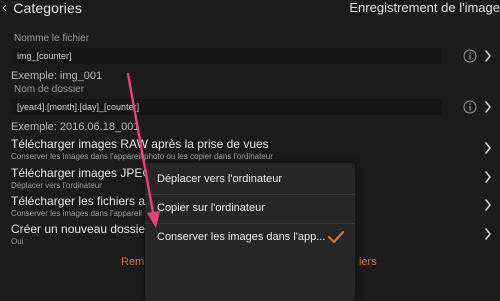 The image size is (500, 301). Describe the element at coordinates (57, 76) in the screenshot. I see `file-name-example: Exemple: img_001` at that location.